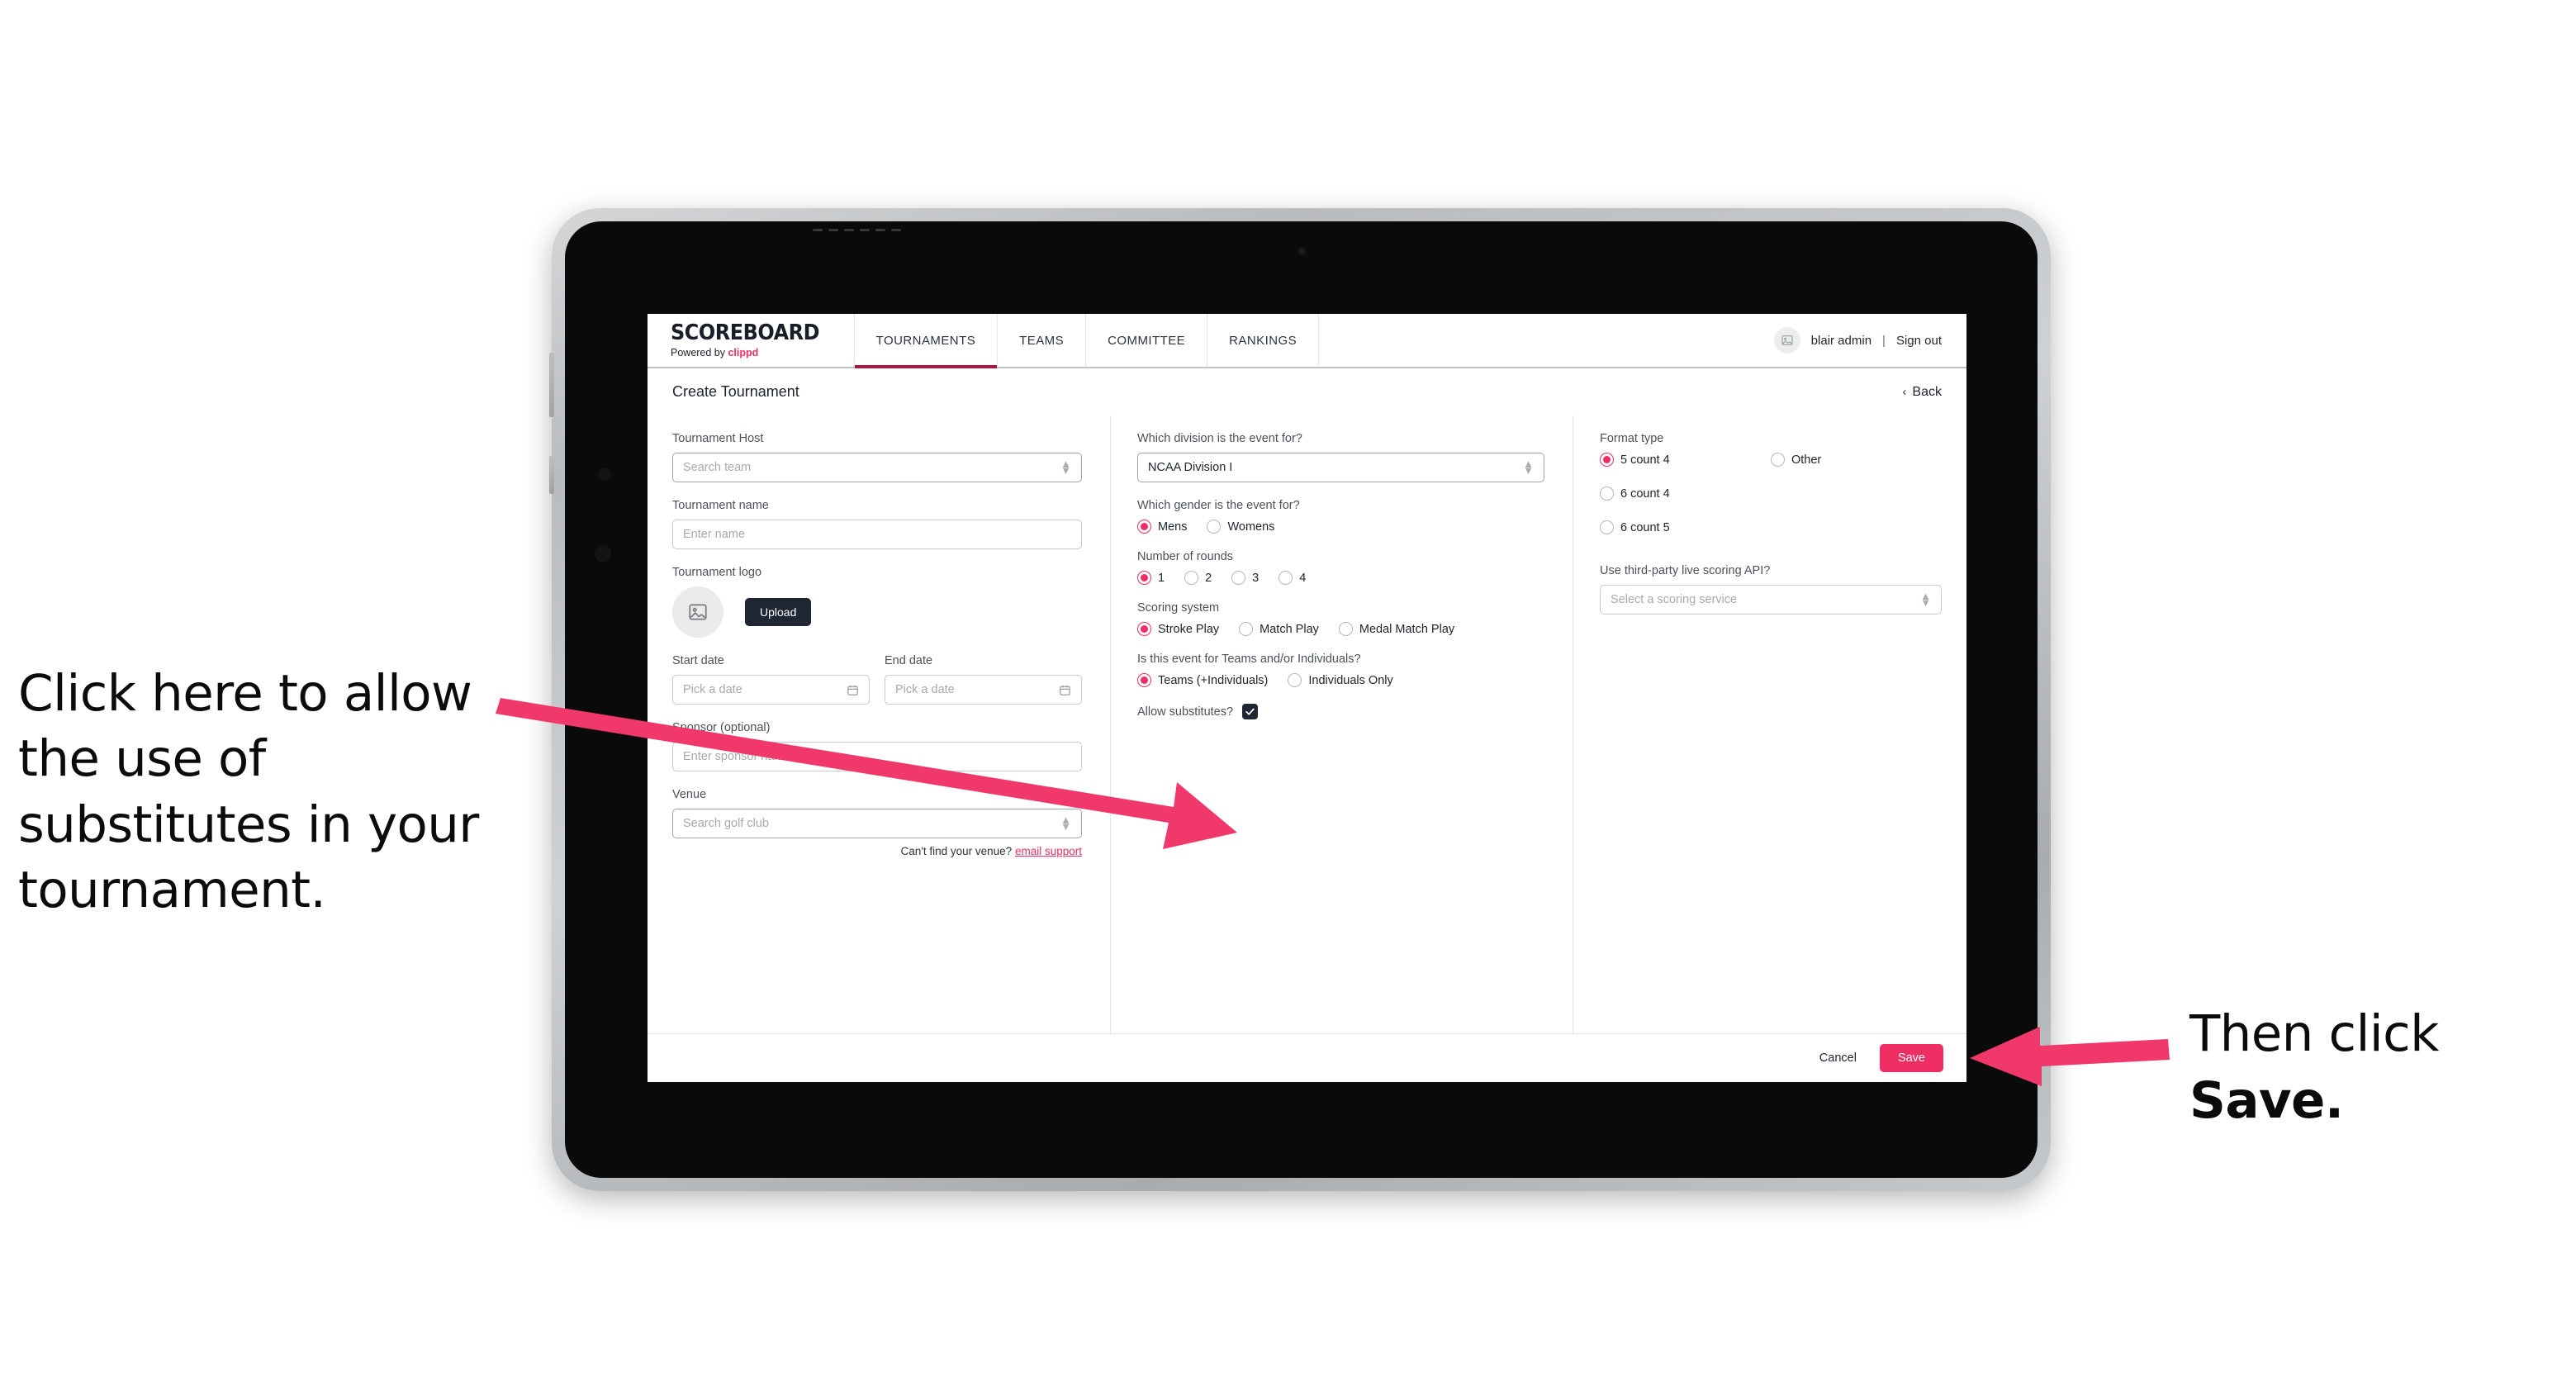 The height and width of the screenshot is (1386, 2576). What do you see at coordinates (737, 756) in the screenshot?
I see `sponsor-placeholder: Enter sponsor name` at bounding box center [737, 756].